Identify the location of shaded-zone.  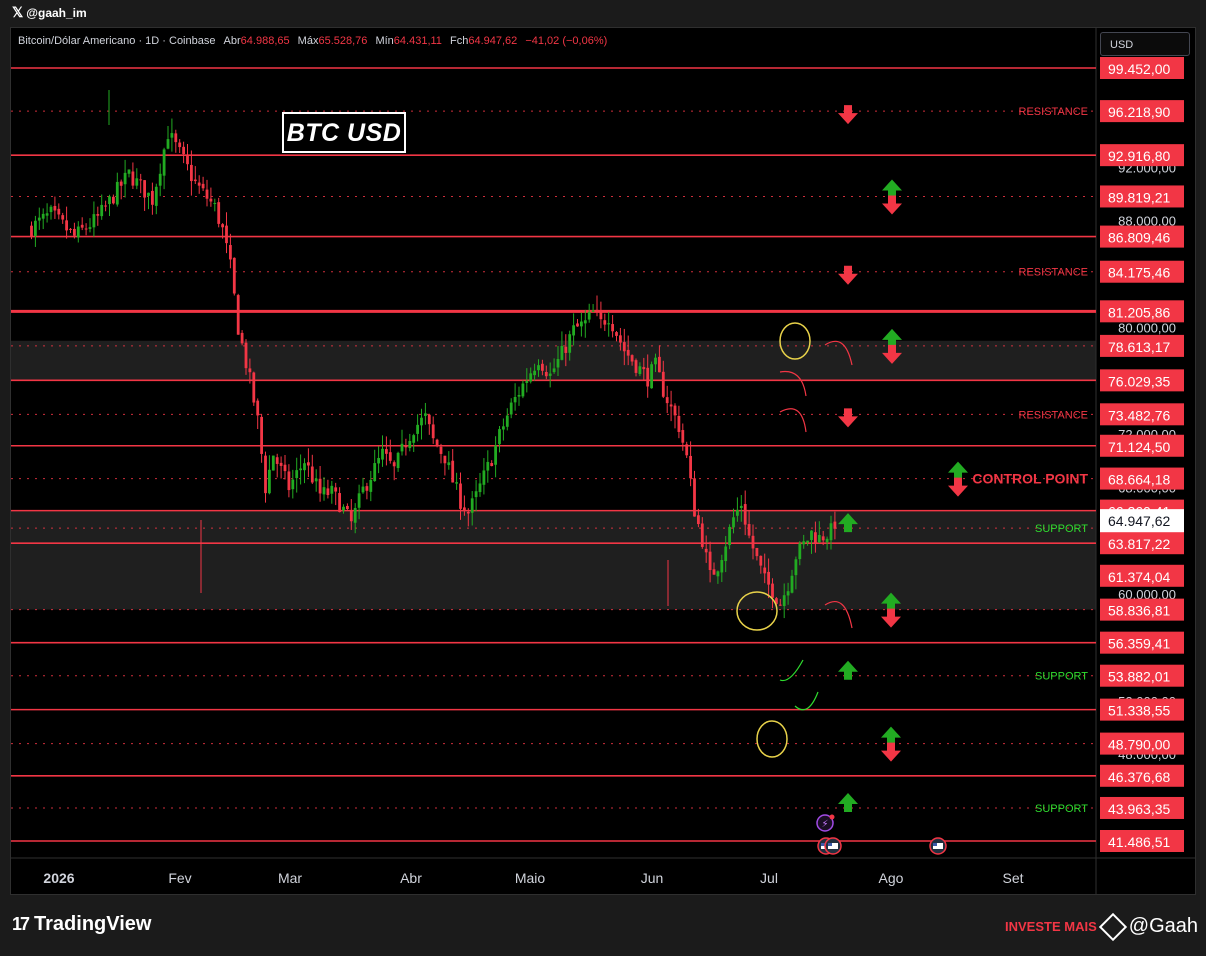
(553, 576).